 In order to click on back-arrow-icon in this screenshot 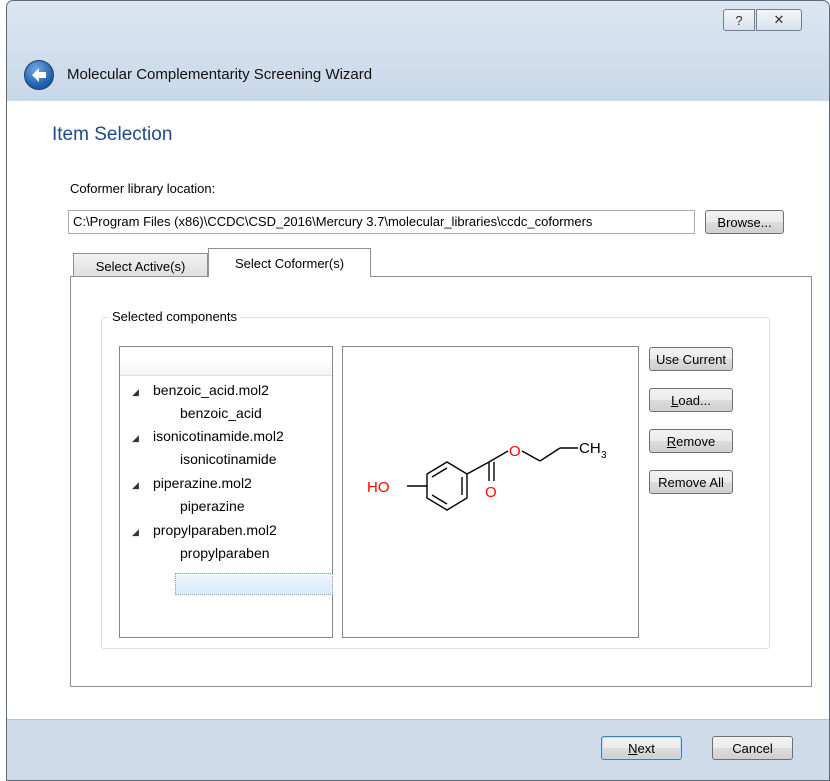, I will do `click(39, 75)`.